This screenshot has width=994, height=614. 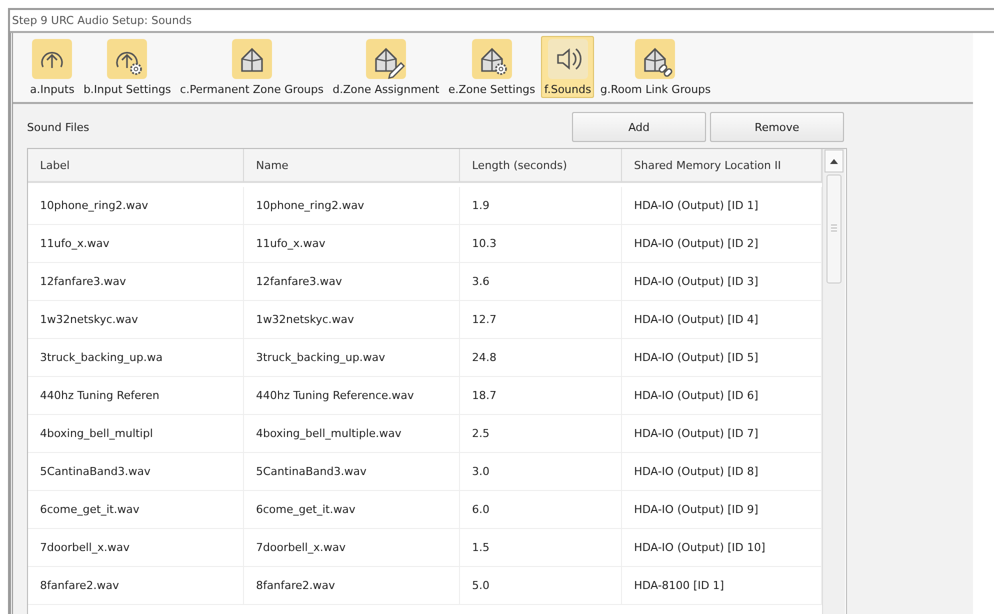 I want to click on toolbar-tab: f.Sounds, so click(x=567, y=67).